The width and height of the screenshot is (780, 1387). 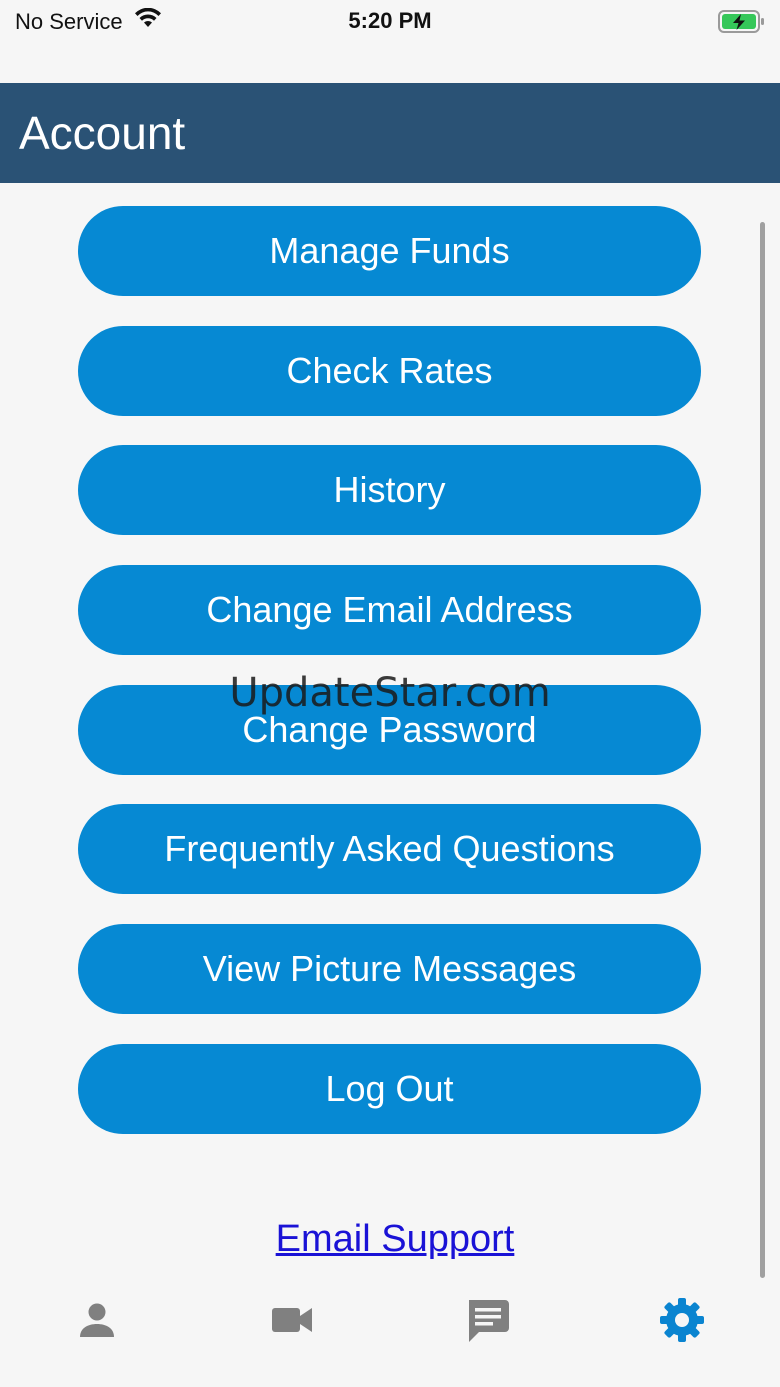 I want to click on tab-messages, so click(x=487, y=1322).